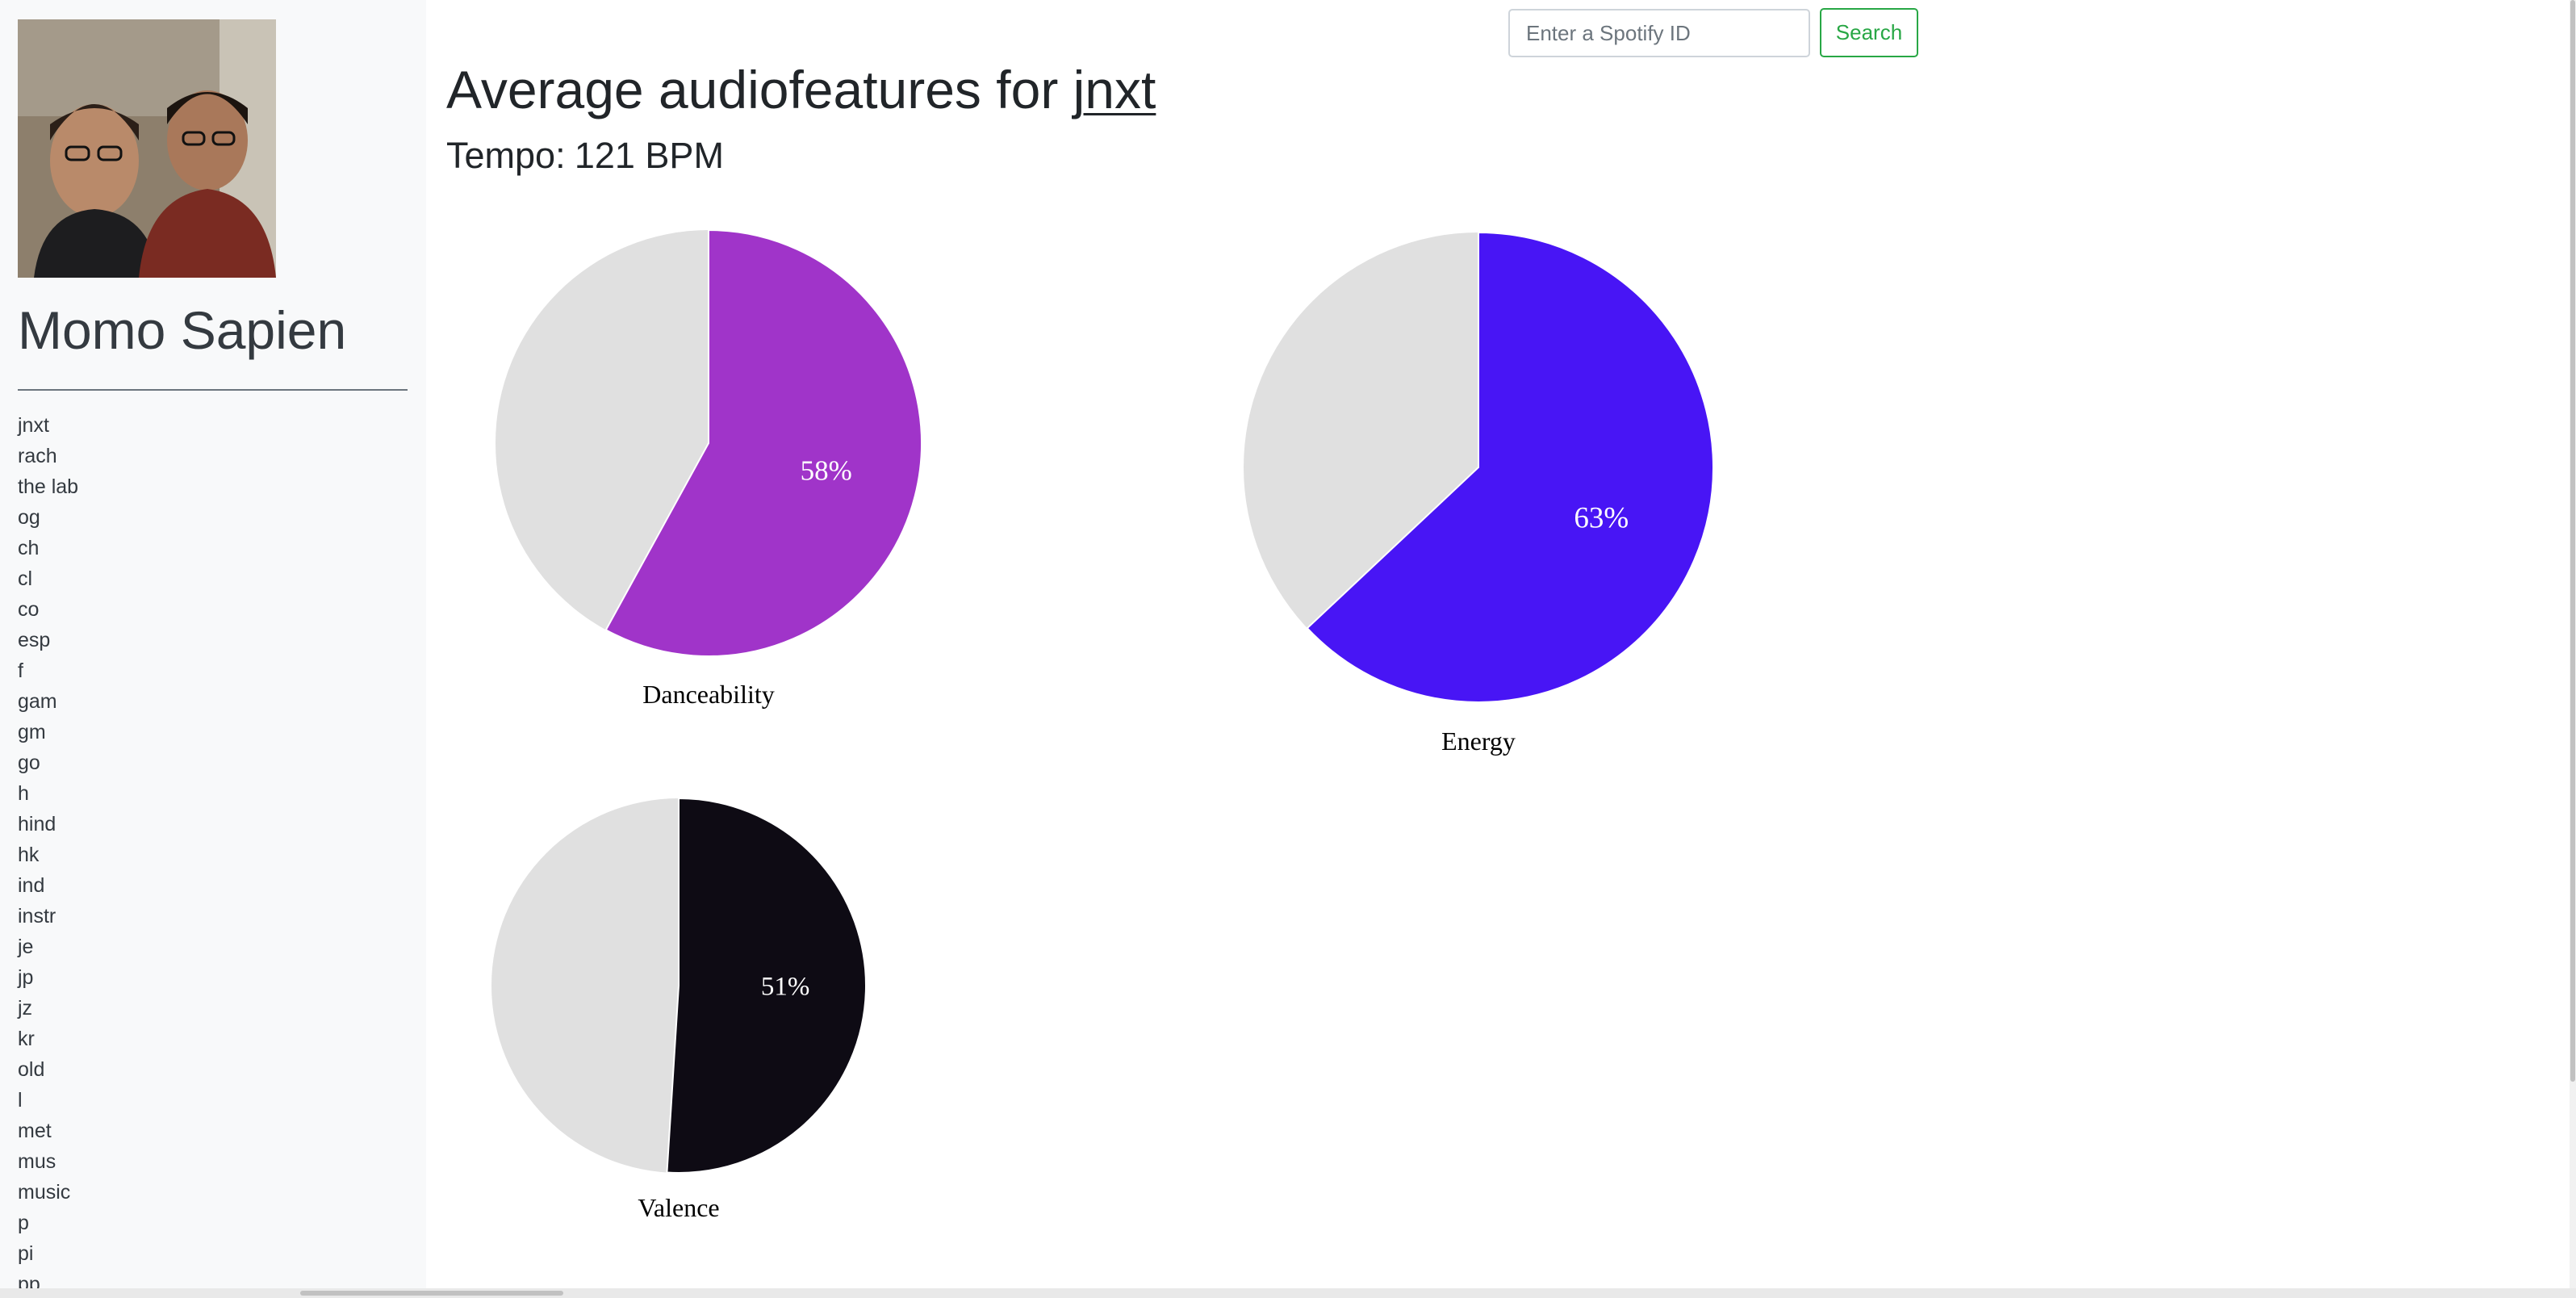  What do you see at coordinates (2572, 541) in the screenshot?
I see `vertical-scrollbar-thumb` at bounding box center [2572, 541].